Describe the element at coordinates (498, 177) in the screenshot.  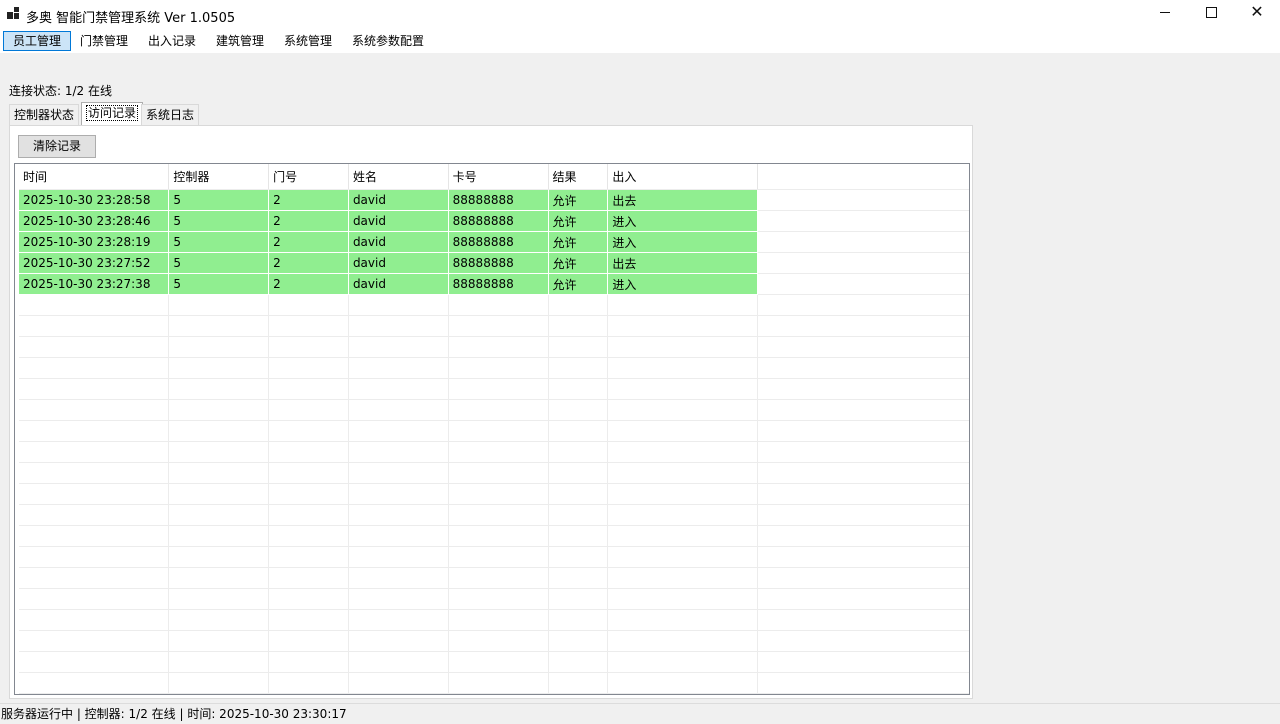
I see `column-header-card: 卡号` at that location.